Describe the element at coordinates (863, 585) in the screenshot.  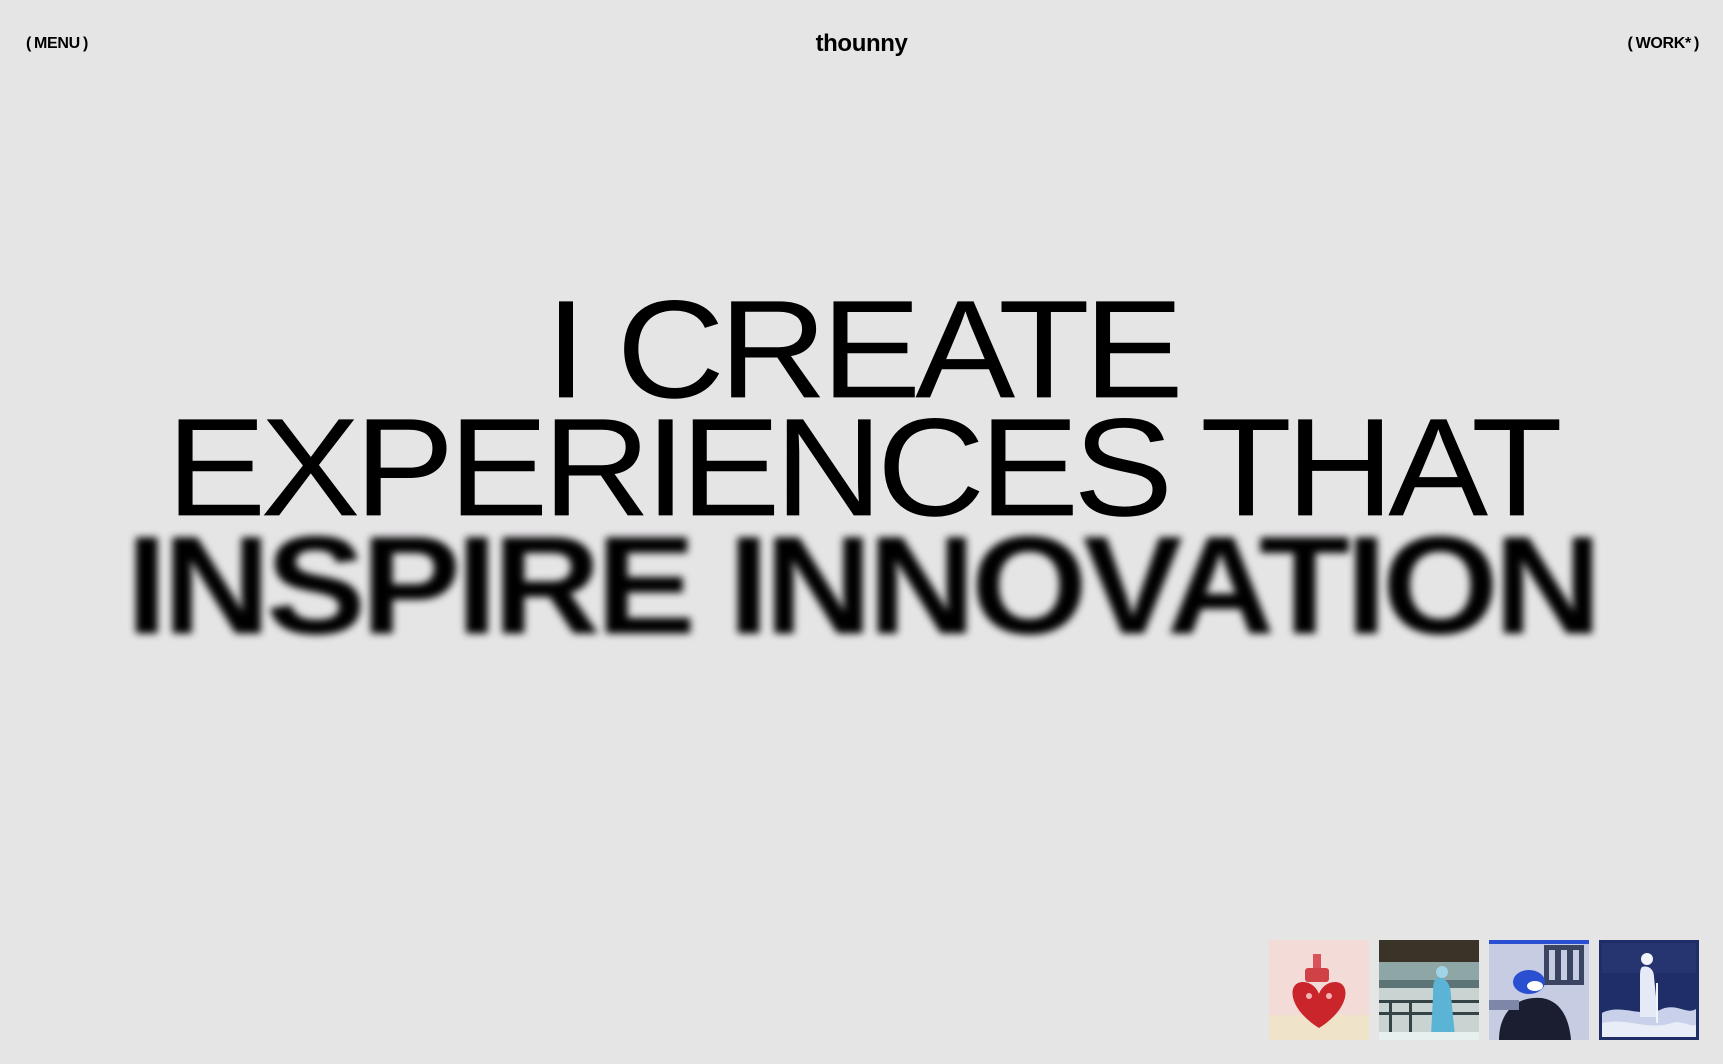
I see `hero-line-3: INSPIRE INNOVATION` at that location.